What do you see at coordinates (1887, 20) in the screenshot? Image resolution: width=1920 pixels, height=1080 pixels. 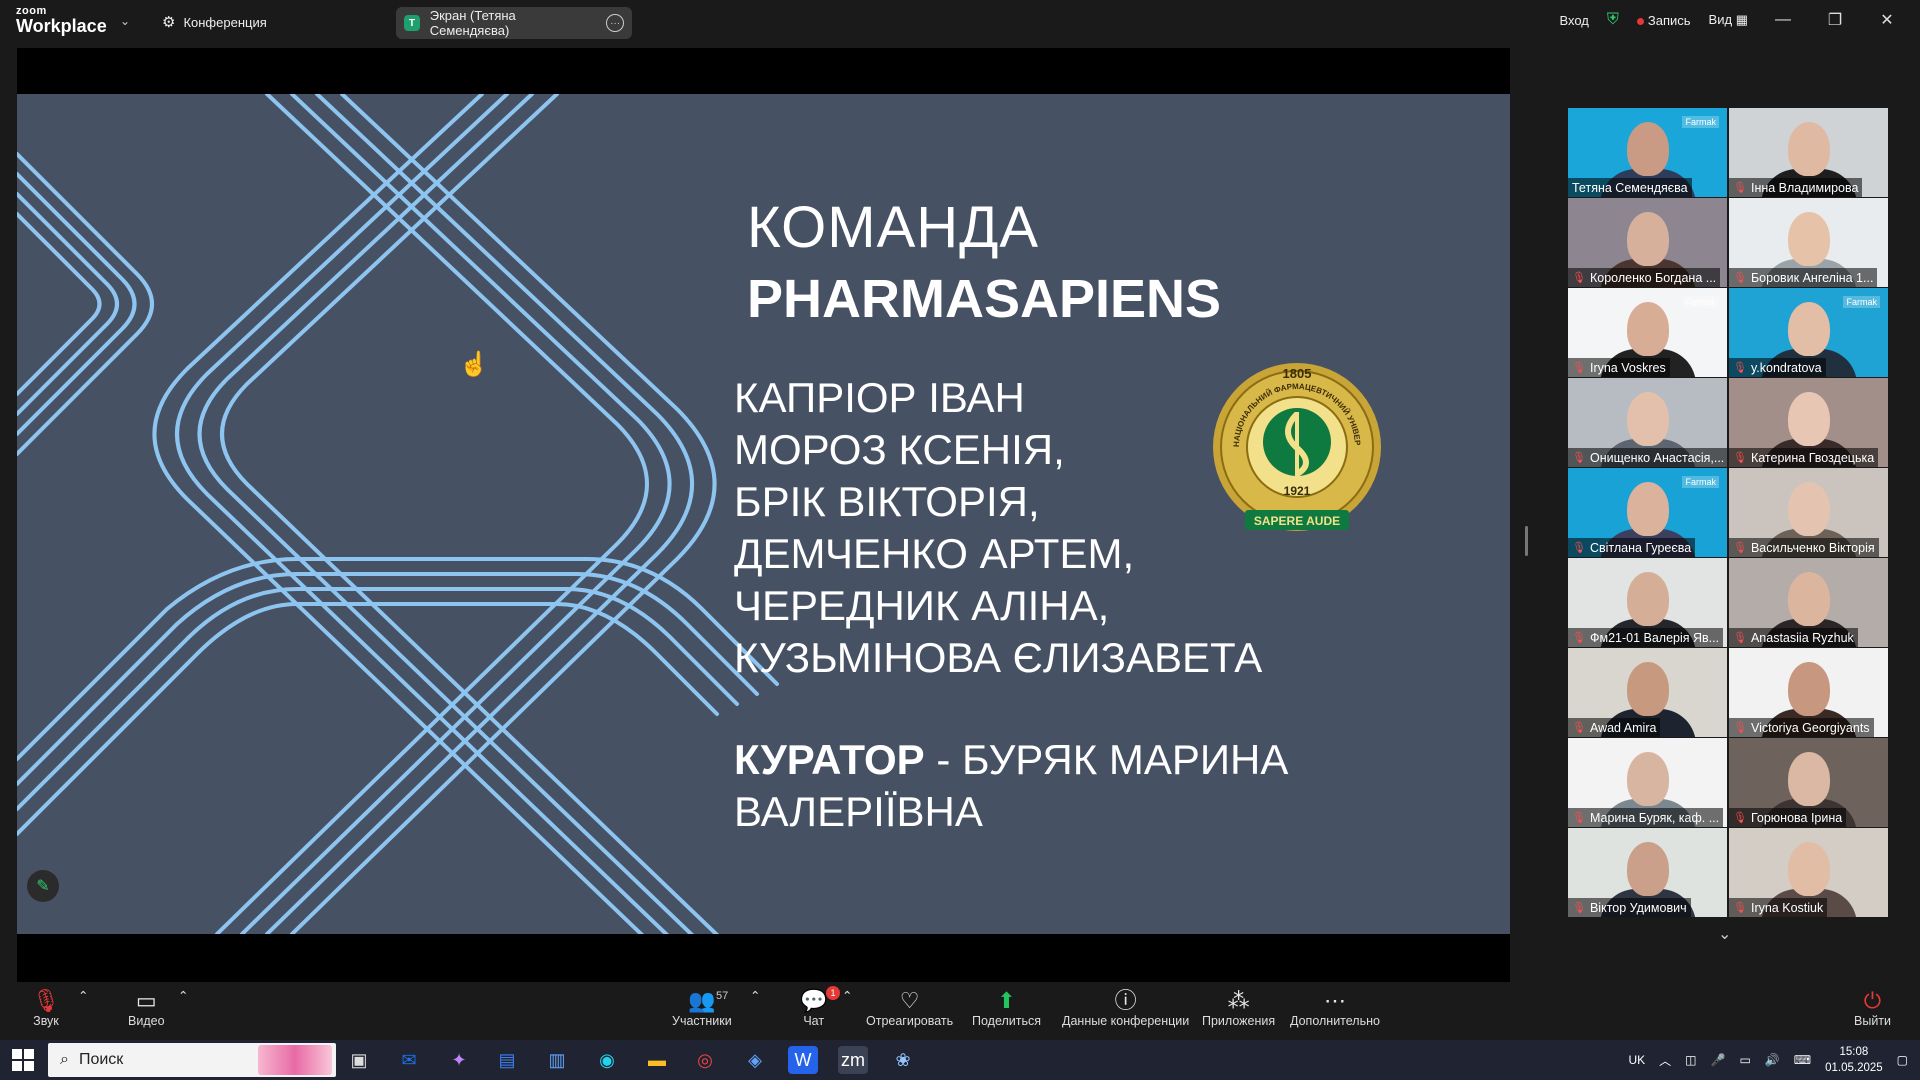 I see `close-icon: ✕` at bounding box center [1887, 20].